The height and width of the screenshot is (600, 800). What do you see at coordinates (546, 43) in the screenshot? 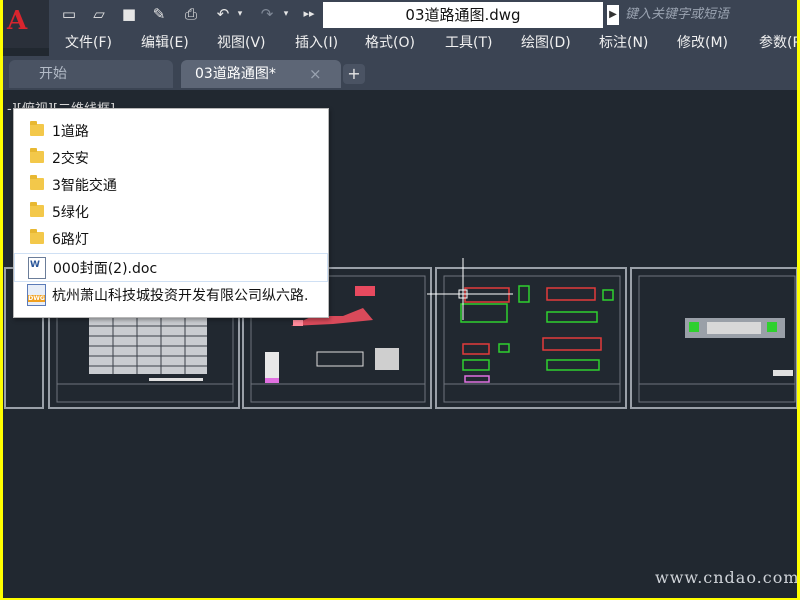
I see `menu-draw: 绘图(D)` at bounding box center [546, 43].